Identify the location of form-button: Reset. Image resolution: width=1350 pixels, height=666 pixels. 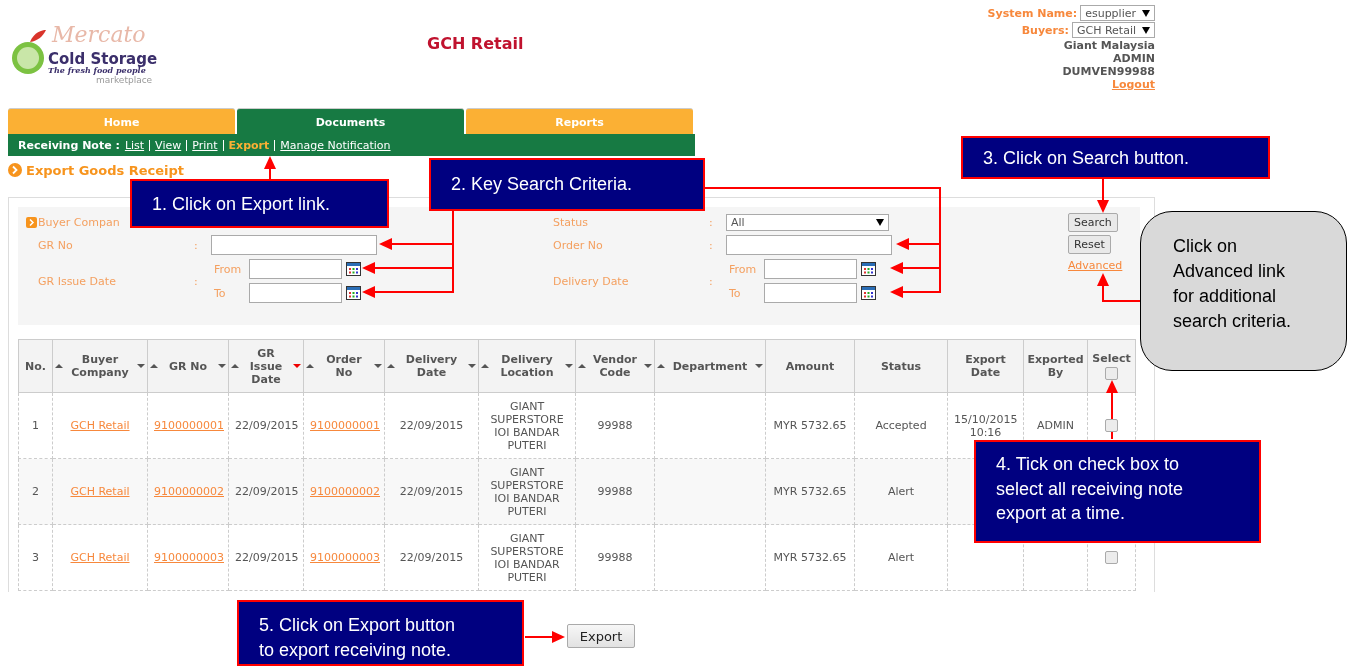
(1089, 244).